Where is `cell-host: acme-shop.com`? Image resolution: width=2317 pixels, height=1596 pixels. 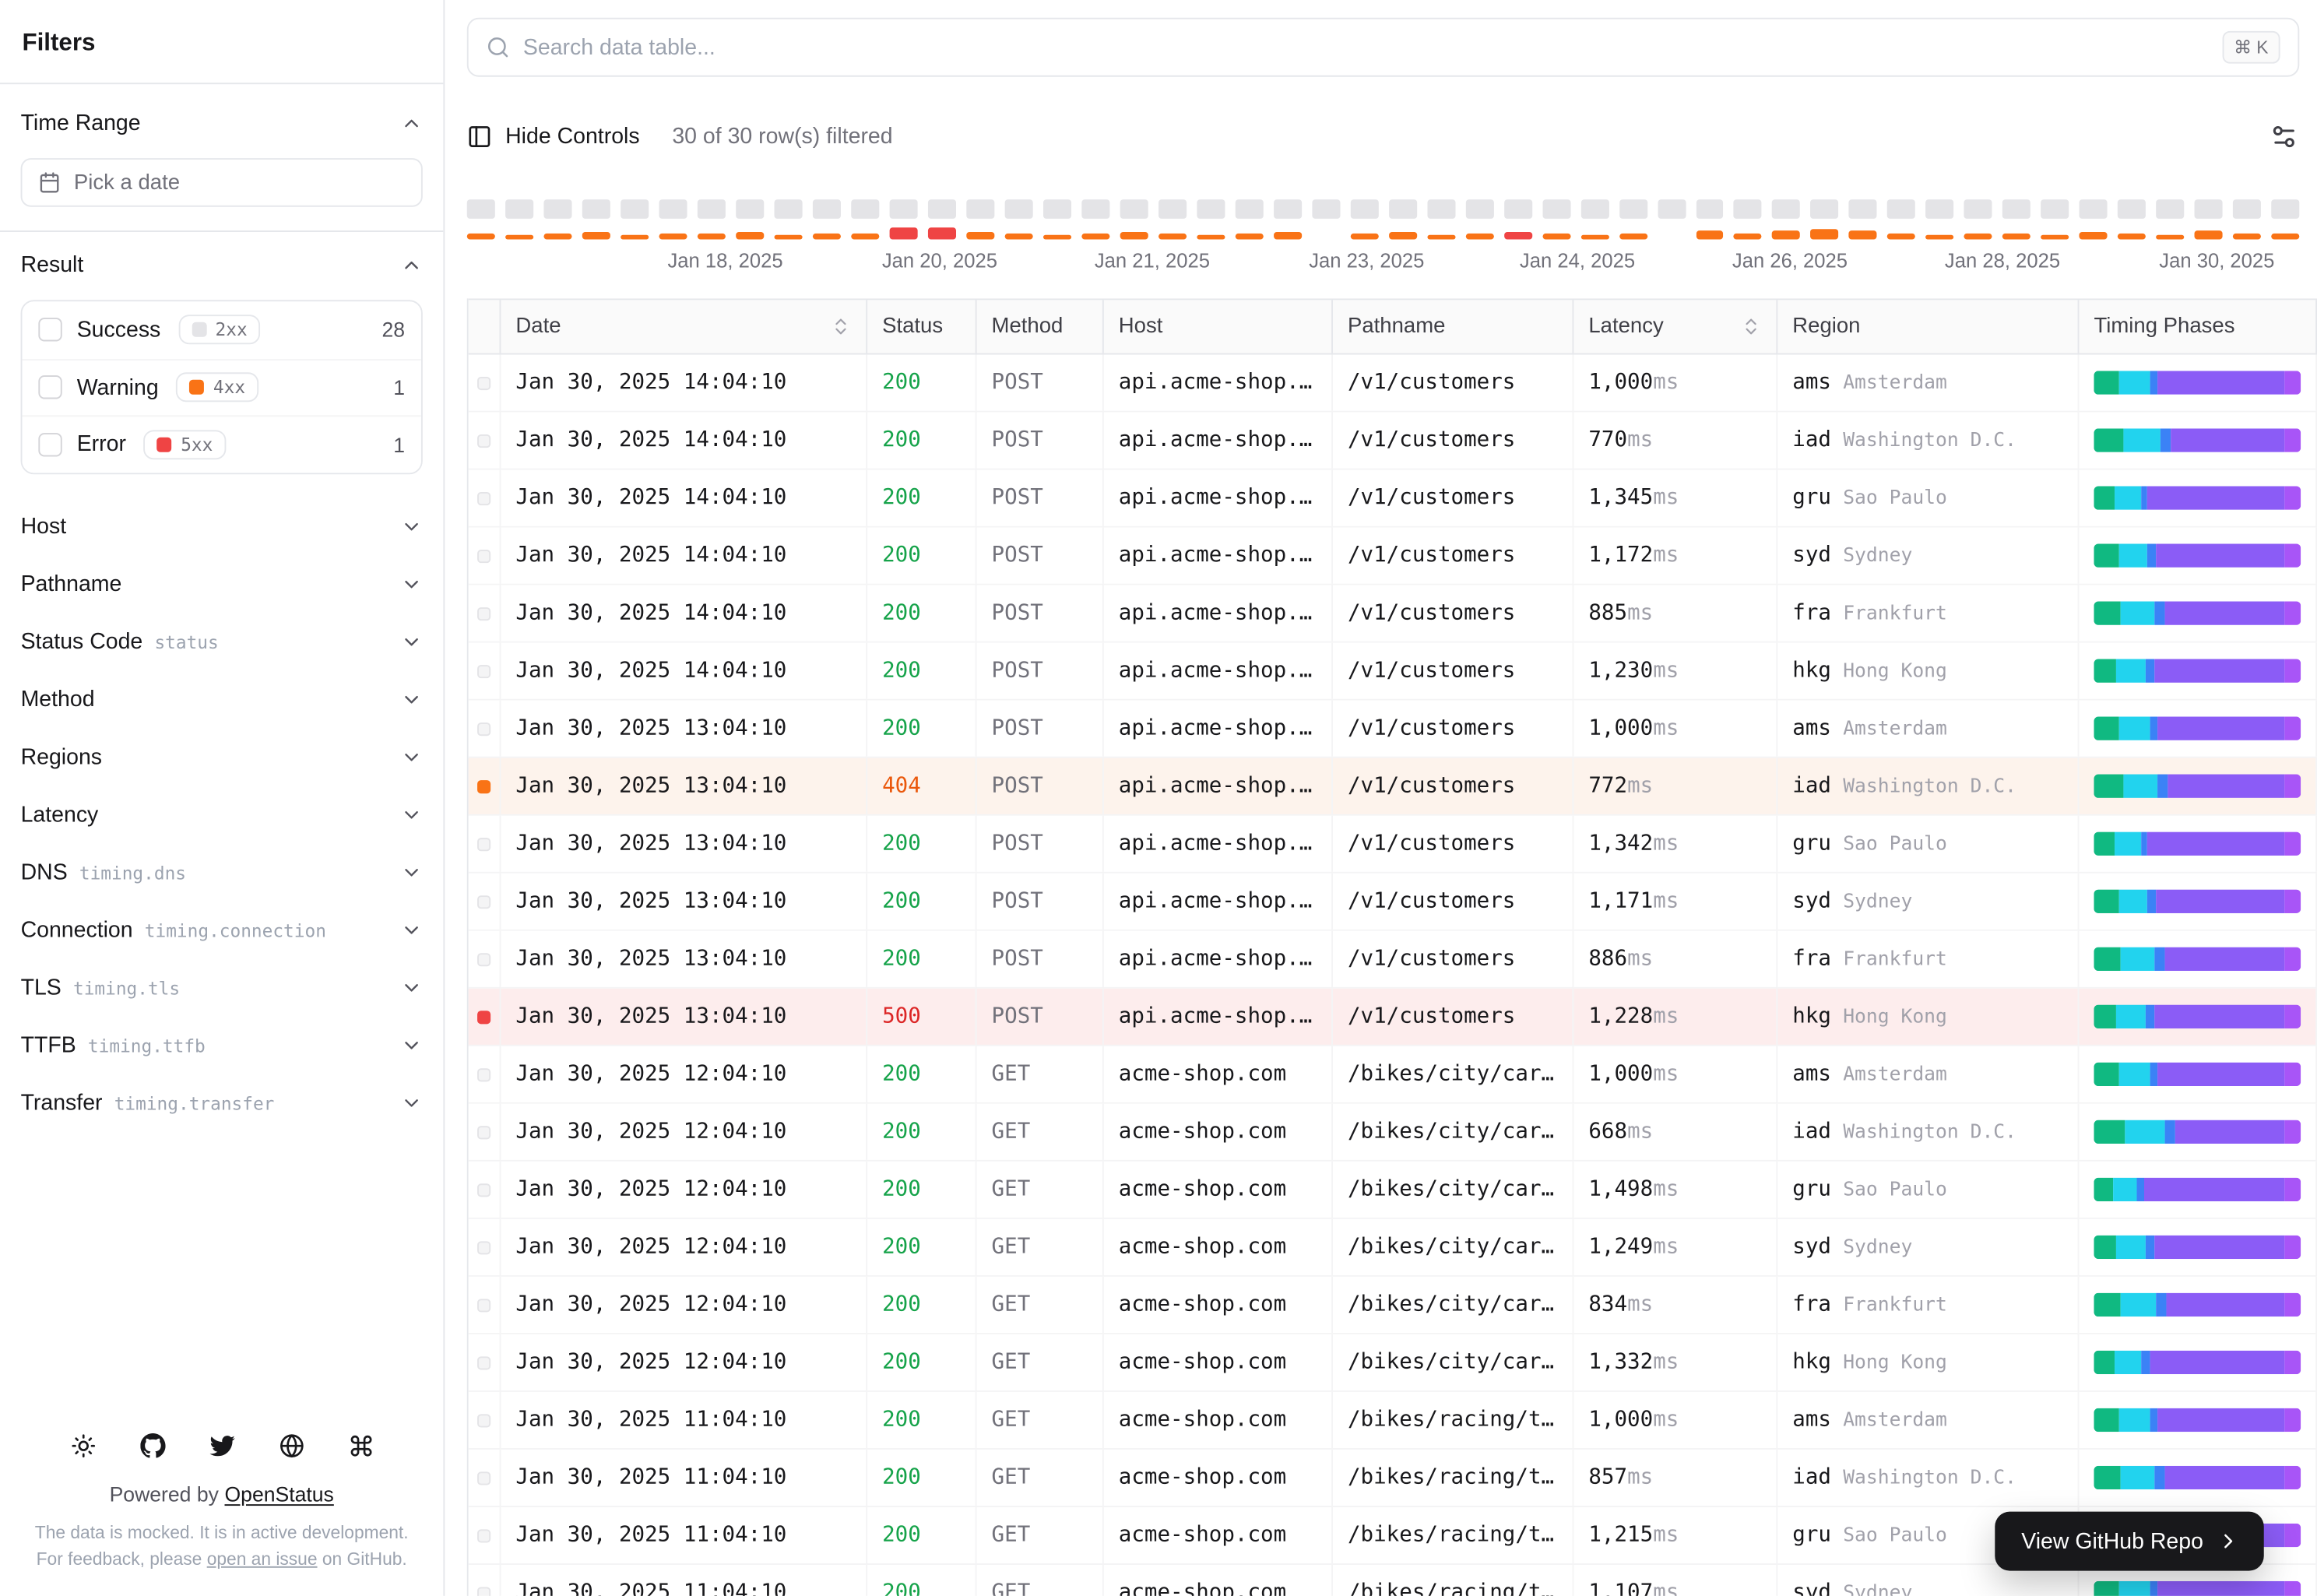
cell-host: acme-shop.com is located at coordinates (1218, 1074).